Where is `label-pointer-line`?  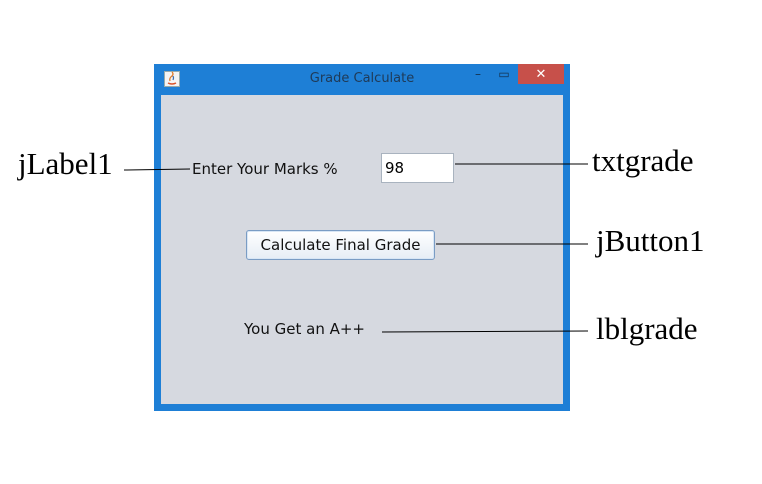
label-pointer-line is located at coordinates (157, 169).